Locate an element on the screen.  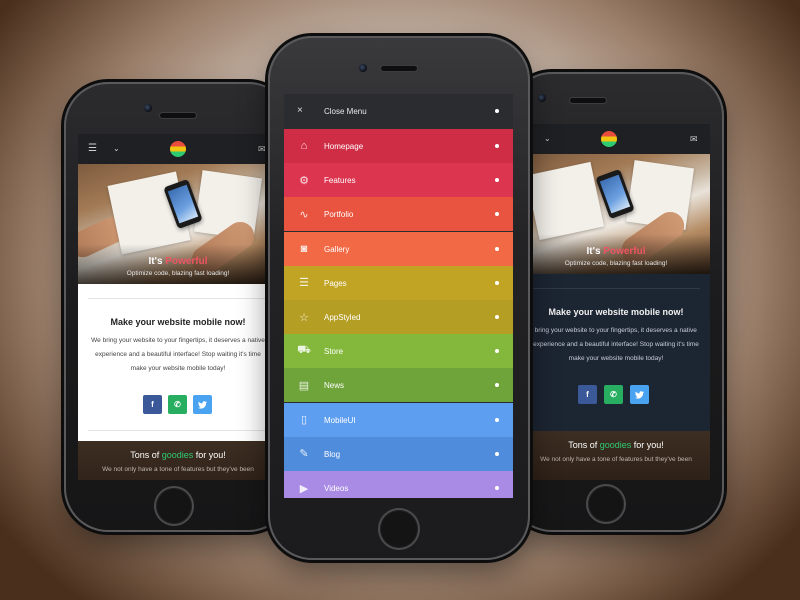
camera-icon: ◙ is located at coordinates (304, 248).